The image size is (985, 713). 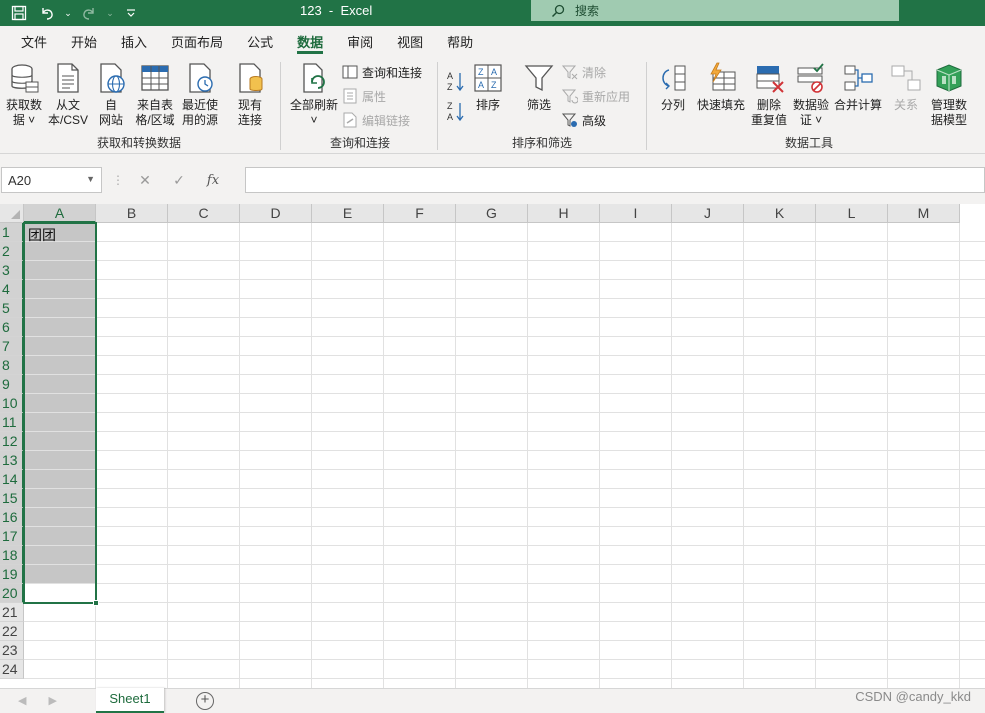 I want to click on queries-connections-button: 查询和连接, so click(x=382, y=72).